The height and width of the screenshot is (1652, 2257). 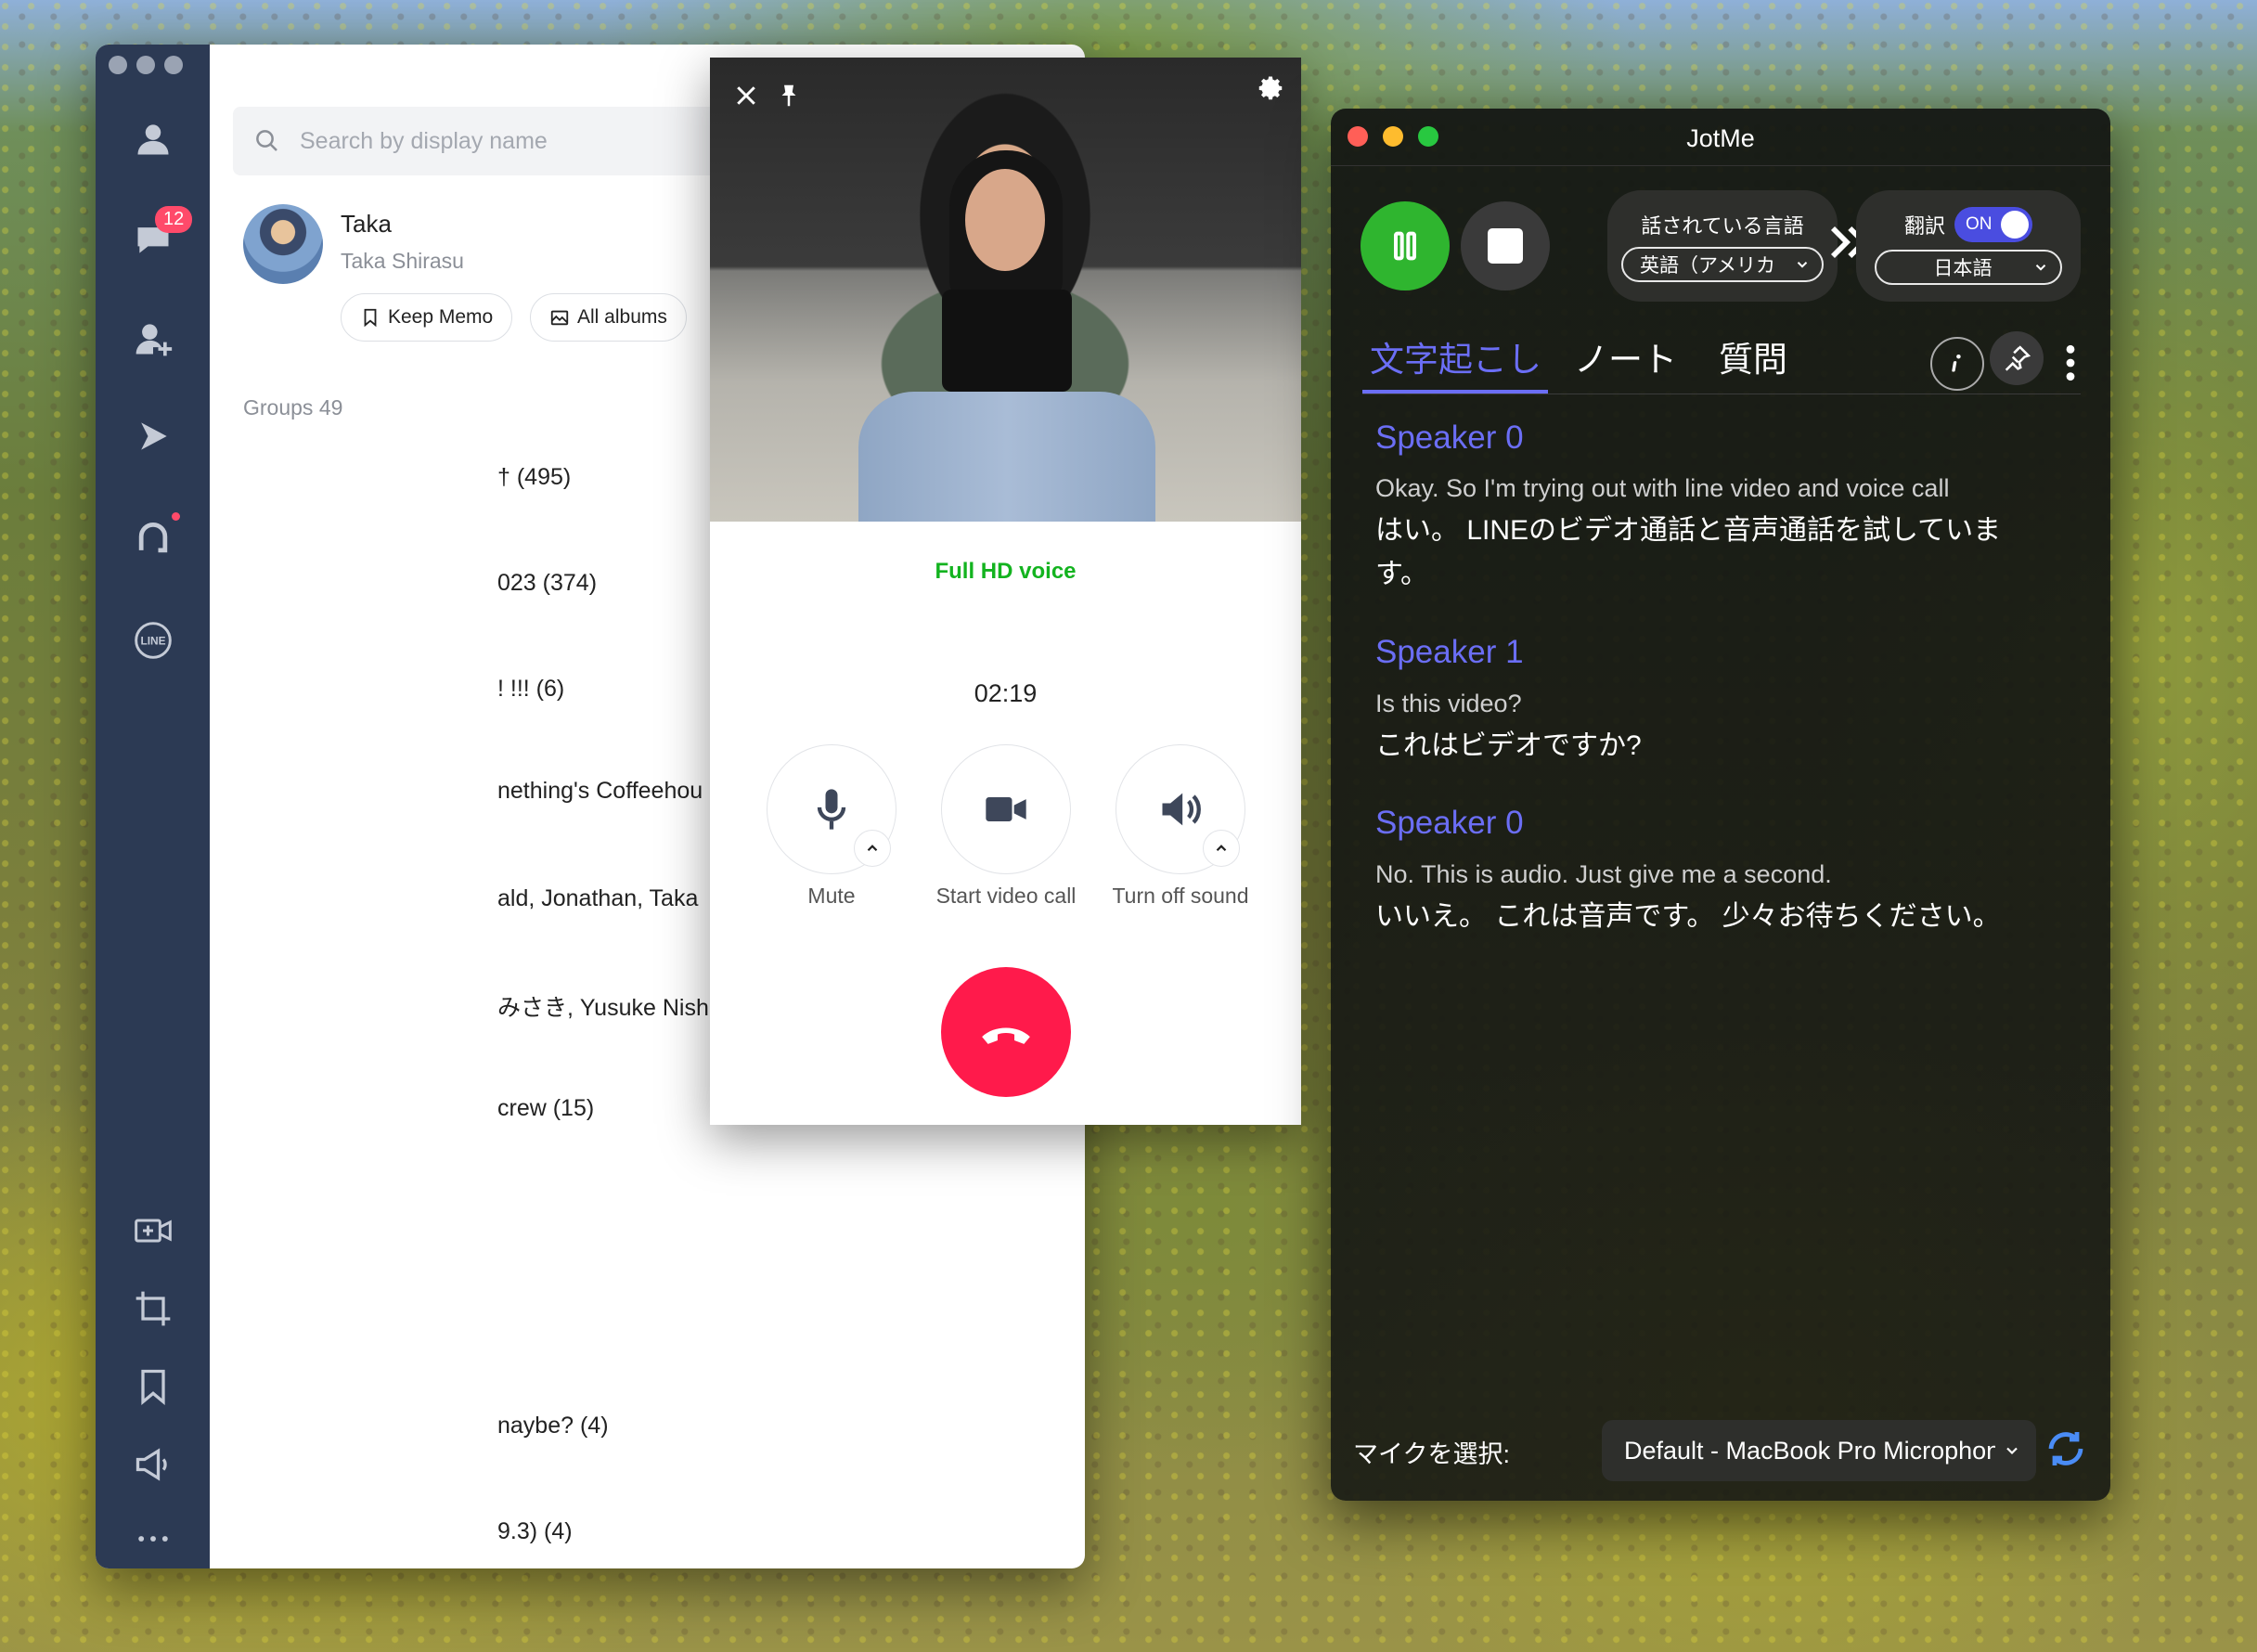 I want to click on list-item: † (495), so click(x=534, y=477).